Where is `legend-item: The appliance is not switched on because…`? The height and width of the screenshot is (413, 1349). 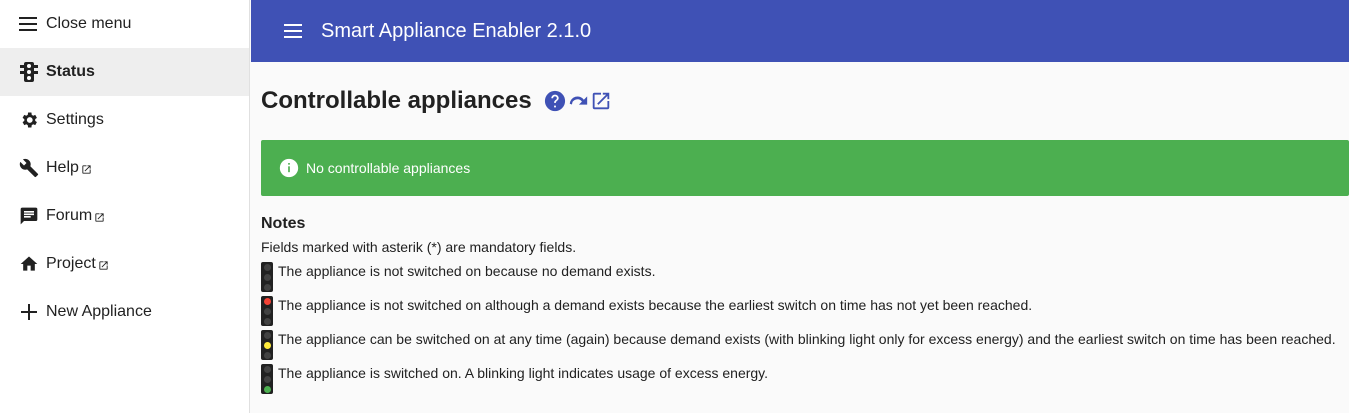
legend-item: The appliance is not switched on because… is located at coordinates (805, 279).